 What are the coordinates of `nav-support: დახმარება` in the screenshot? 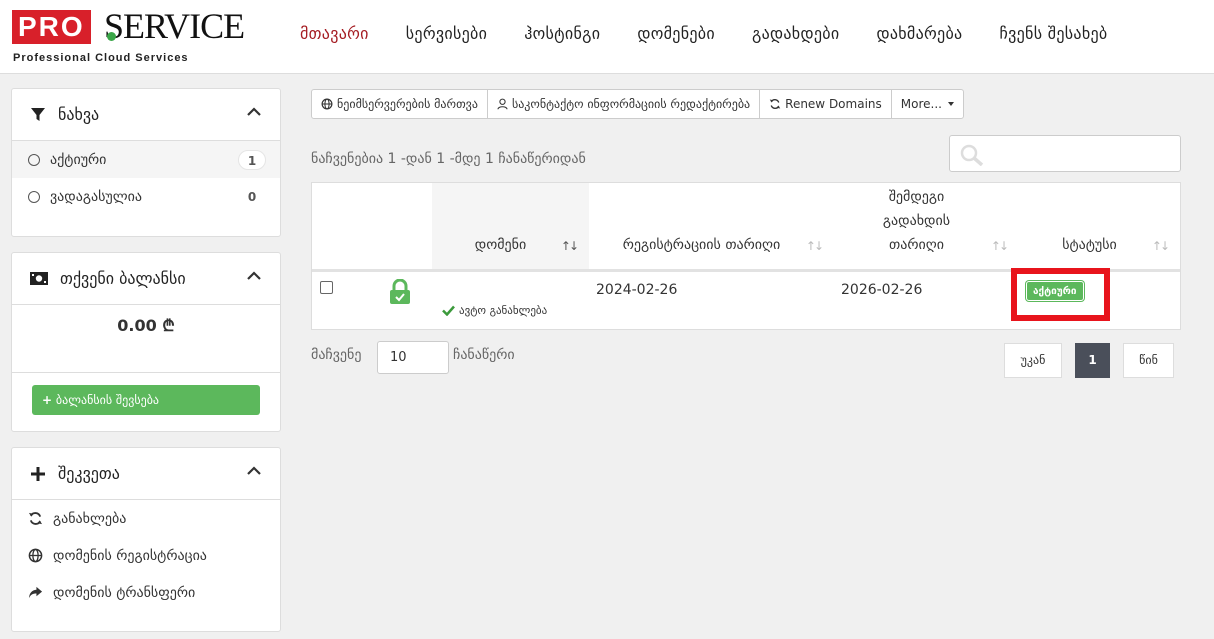 It's located at (919, 33).